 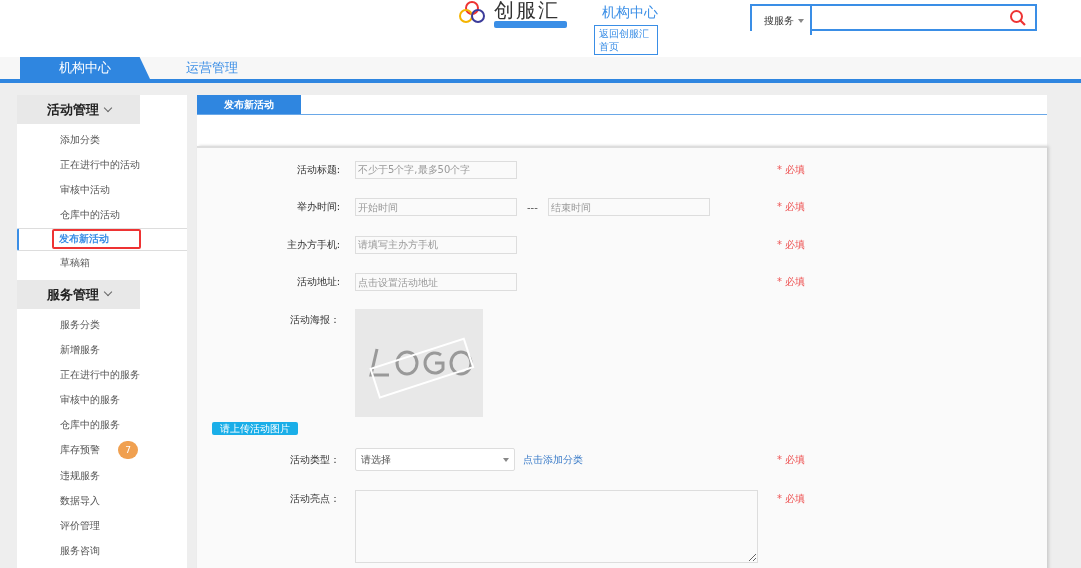 What do you see at coordinates (553, 459) in the screenshot?
I see `add-category-link: 点击添加分类` at bounding box center [553, 459].